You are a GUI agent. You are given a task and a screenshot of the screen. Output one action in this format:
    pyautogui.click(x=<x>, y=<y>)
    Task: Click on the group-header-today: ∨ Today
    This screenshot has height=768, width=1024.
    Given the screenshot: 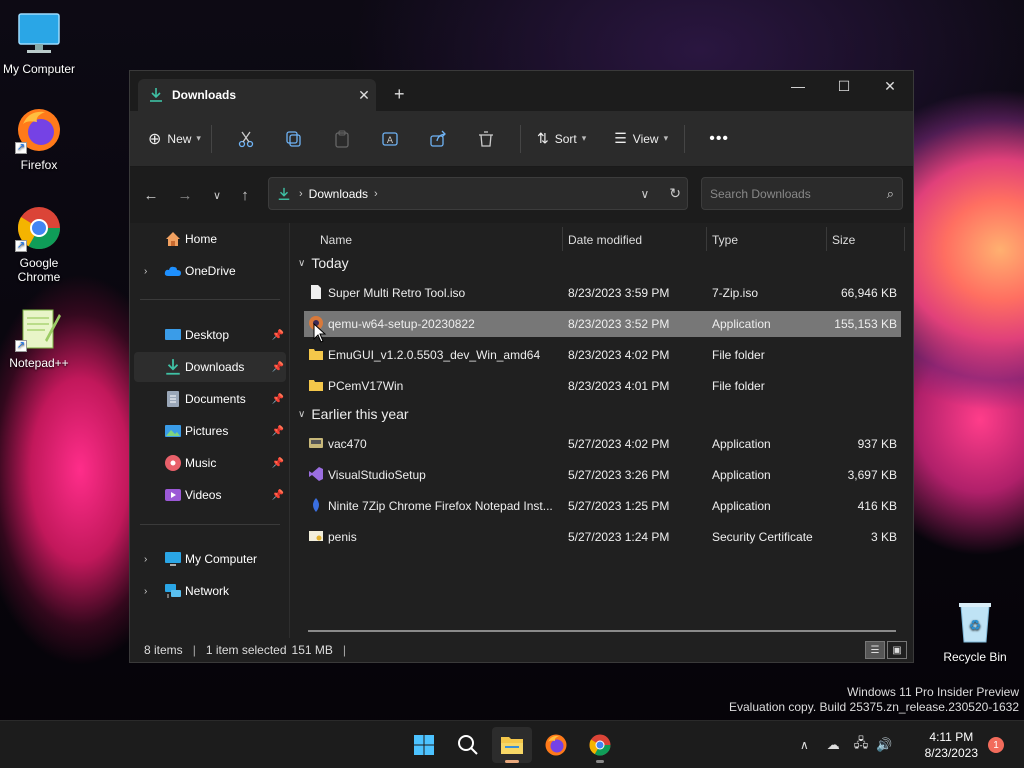 What is the action you would take?
    pyautogui.click(x=323, y=263)
    